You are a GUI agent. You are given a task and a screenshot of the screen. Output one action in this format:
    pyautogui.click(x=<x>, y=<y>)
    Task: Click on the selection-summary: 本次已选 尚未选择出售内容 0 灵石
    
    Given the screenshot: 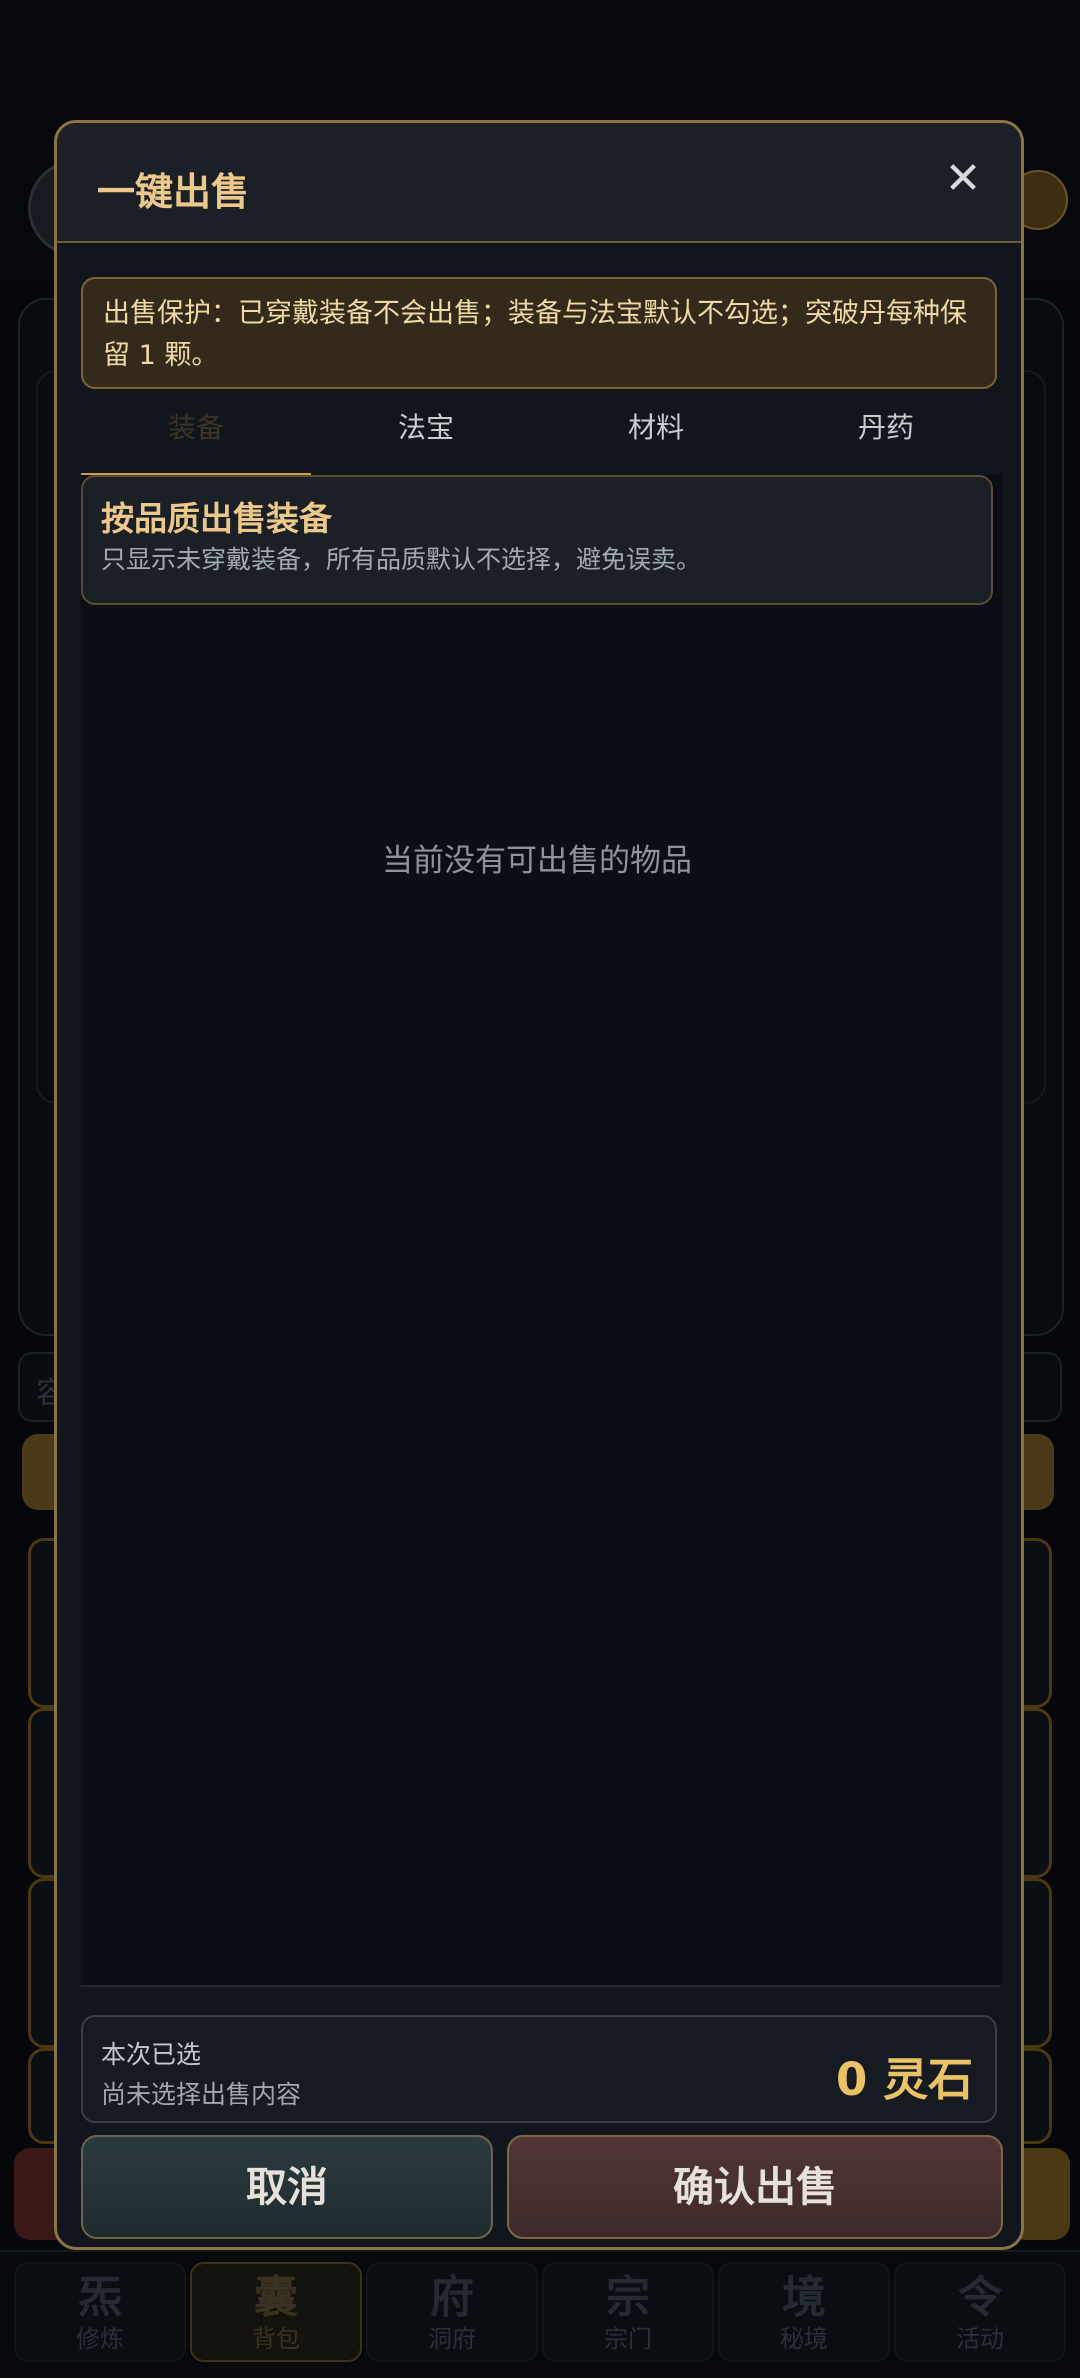 What is the action you would take?
    pyautogui.click(x=539, y=2069)
    